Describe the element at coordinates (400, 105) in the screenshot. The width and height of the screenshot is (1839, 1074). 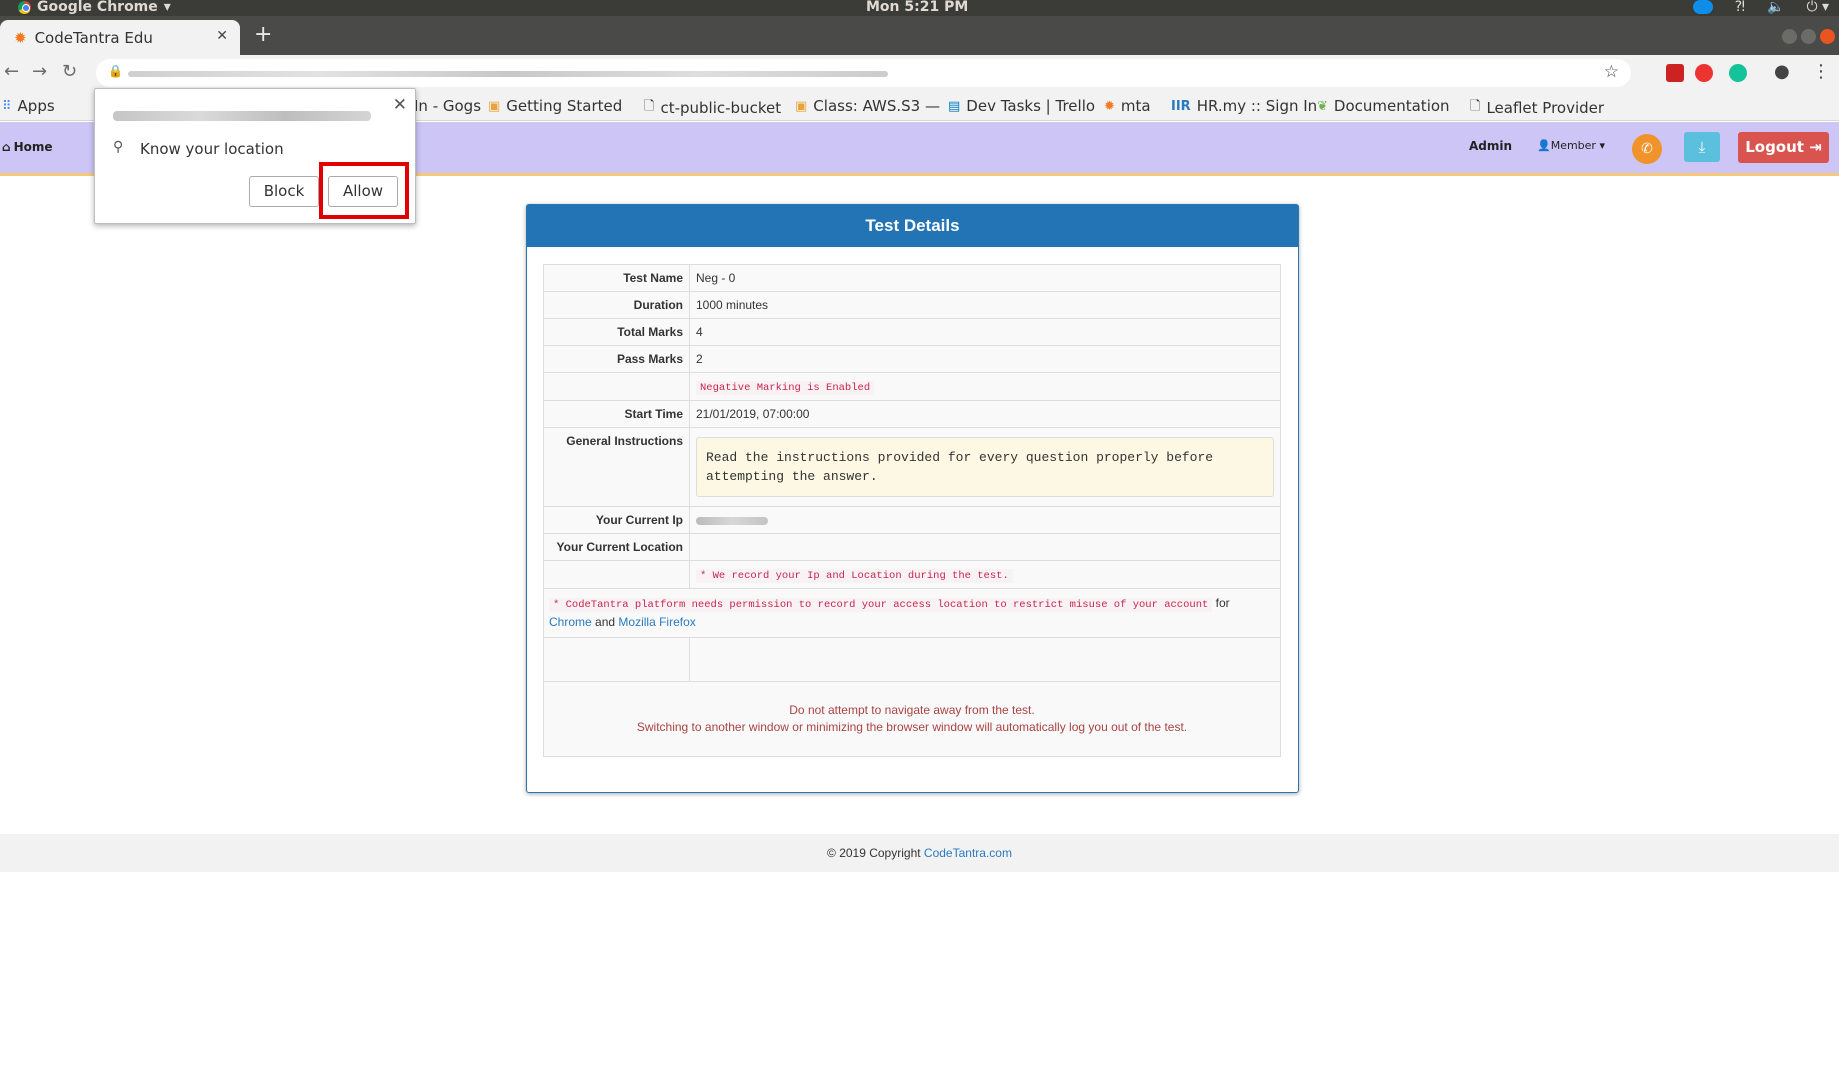
I see `popup-close-icon: ✕` at that location.